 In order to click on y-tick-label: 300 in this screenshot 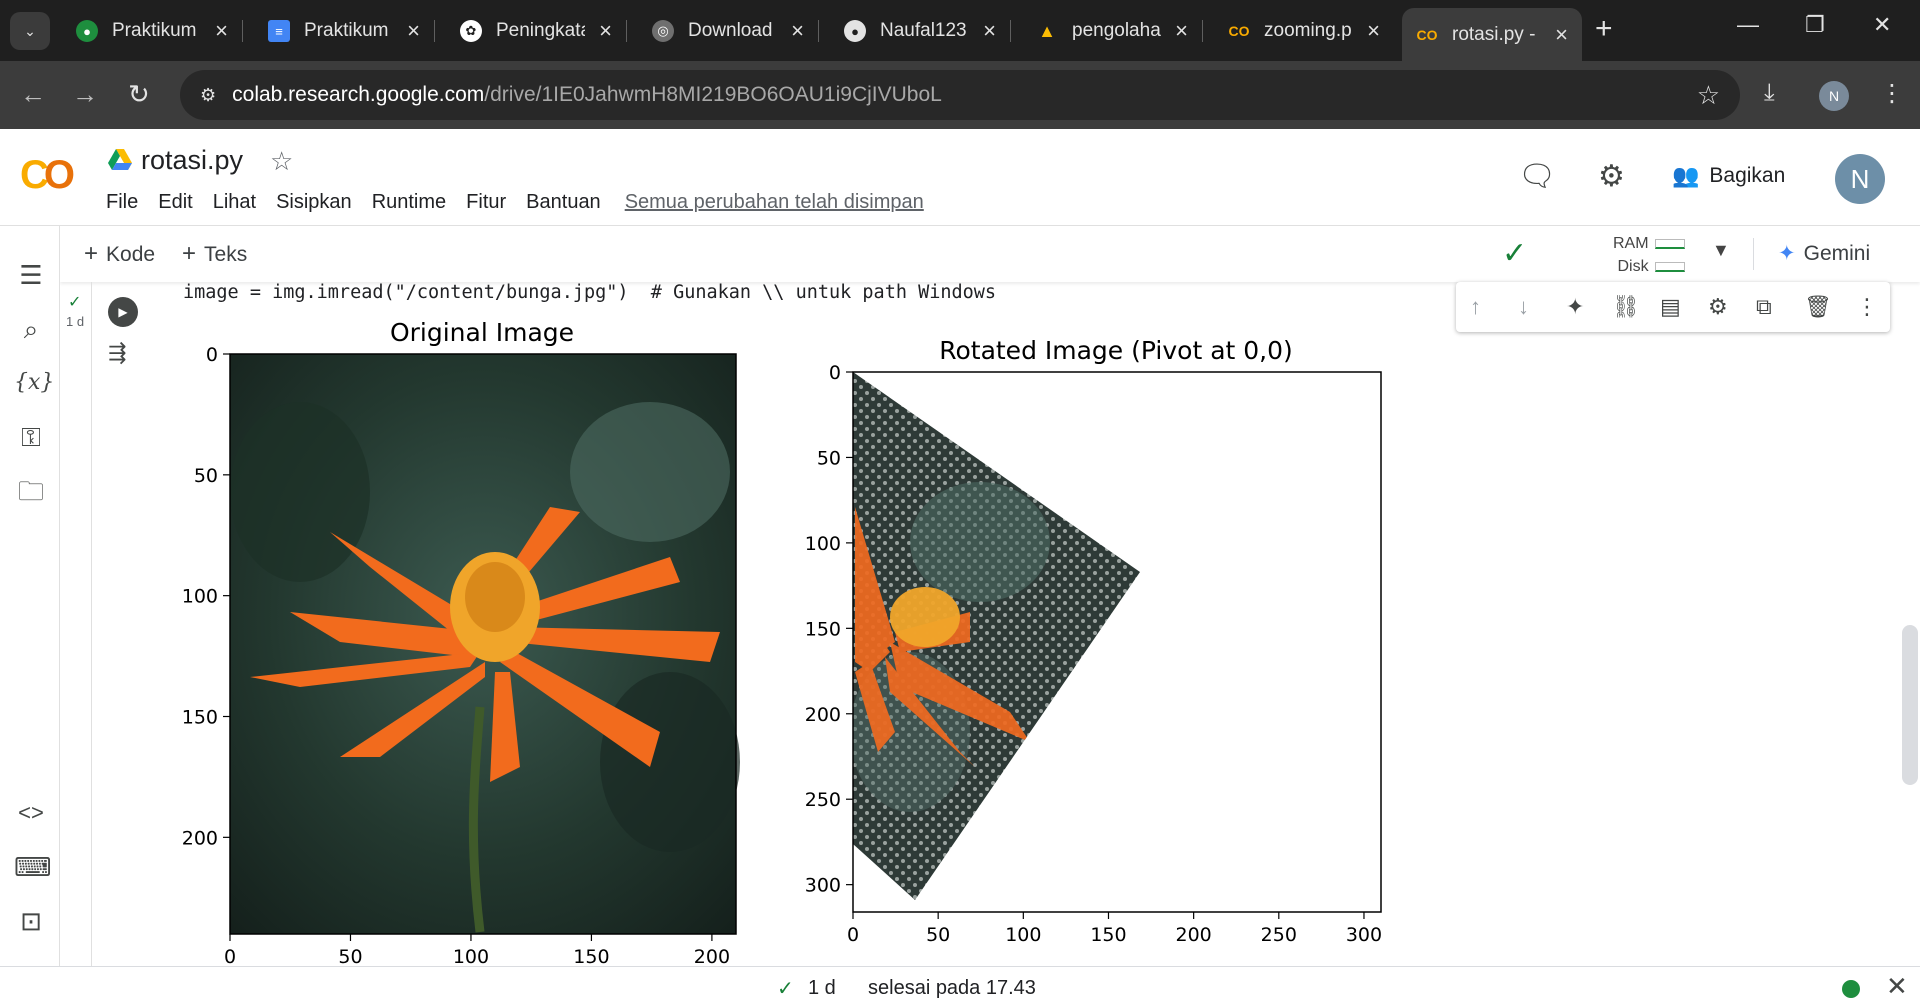, I will do `click(823, 886)`.